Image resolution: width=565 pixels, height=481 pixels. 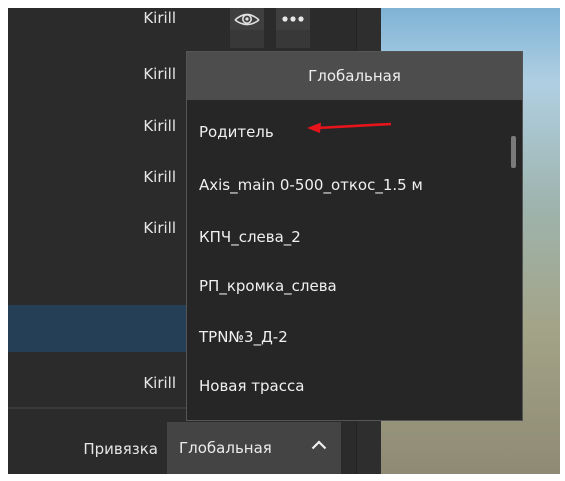 I want to click on more-options-button, so click(x=293, y=19).